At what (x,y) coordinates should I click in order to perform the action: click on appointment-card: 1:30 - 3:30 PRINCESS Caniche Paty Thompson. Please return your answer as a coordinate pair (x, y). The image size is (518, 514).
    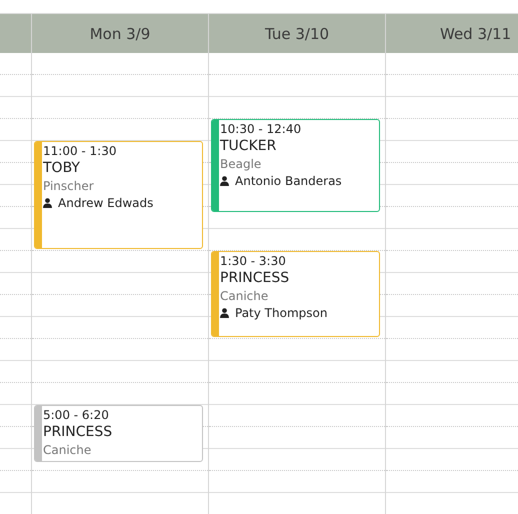
    Looking at the image, I should click on (295, 294).